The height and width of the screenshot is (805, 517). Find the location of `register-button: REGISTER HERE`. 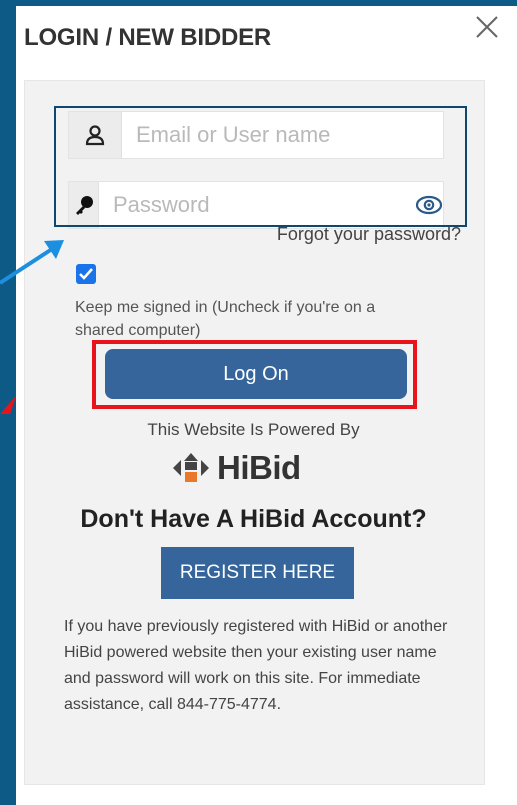

register-button: REGISTER HERE is located at coordinates (257, 573).